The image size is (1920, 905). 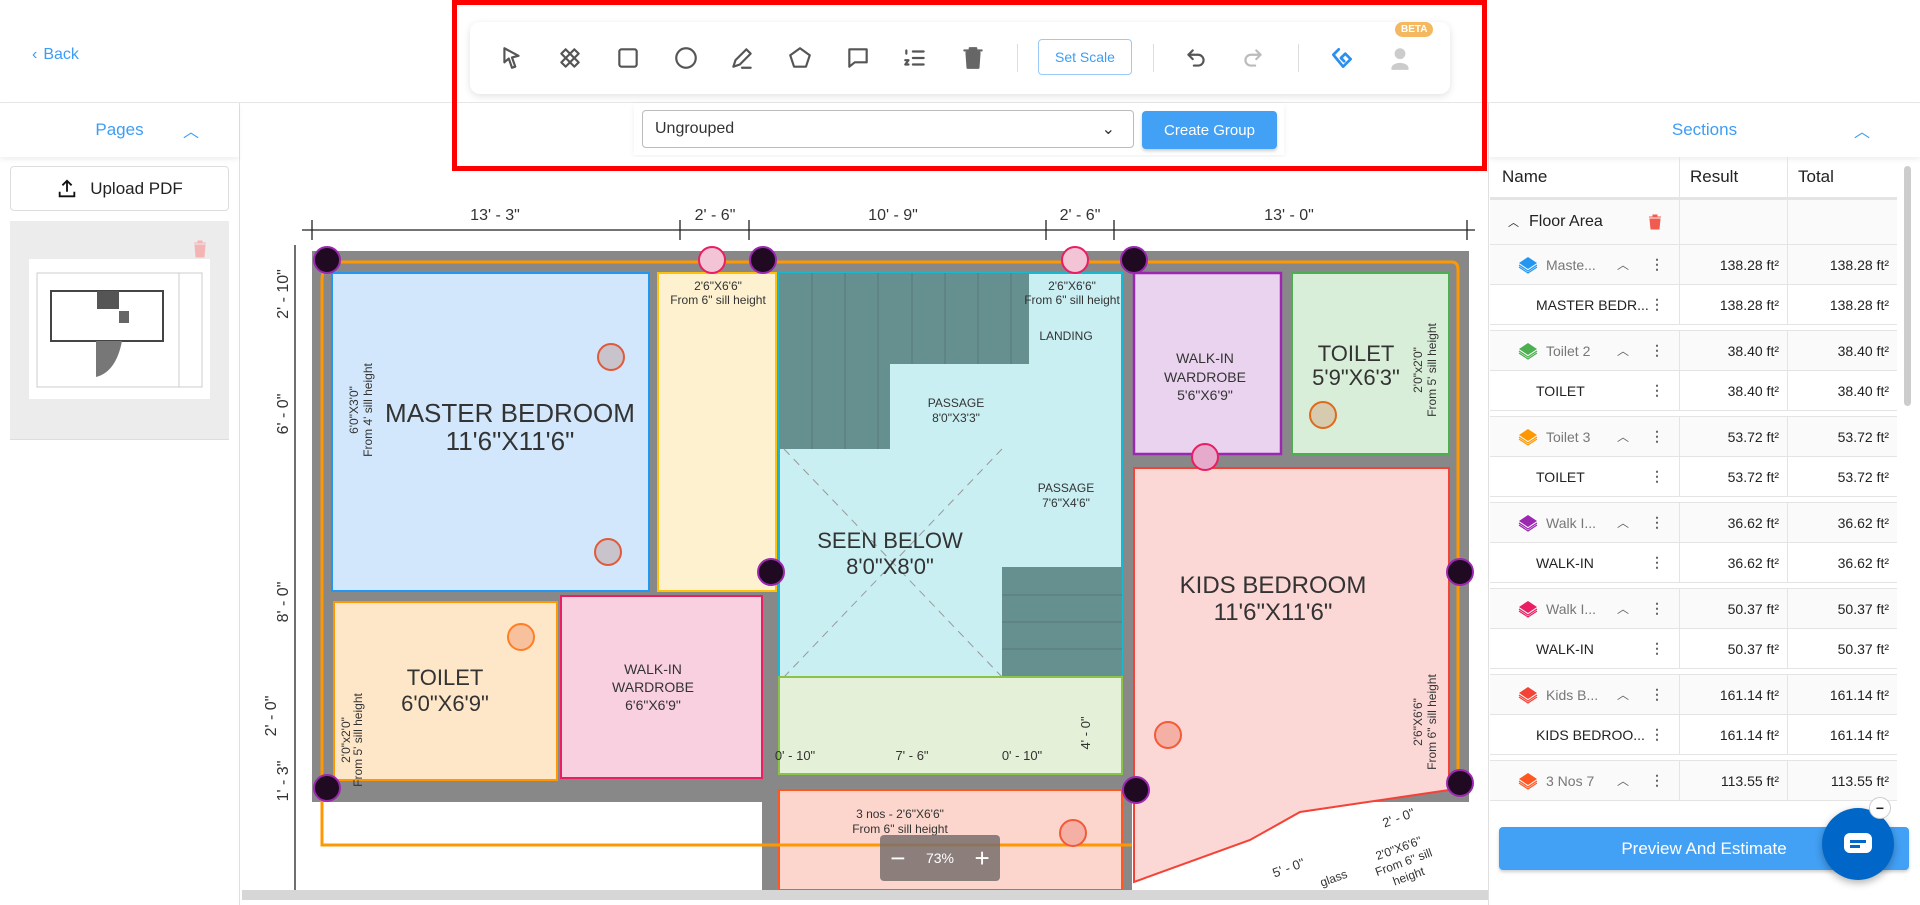 I want to click on rectangle-icon, so click(x=628, y=58).